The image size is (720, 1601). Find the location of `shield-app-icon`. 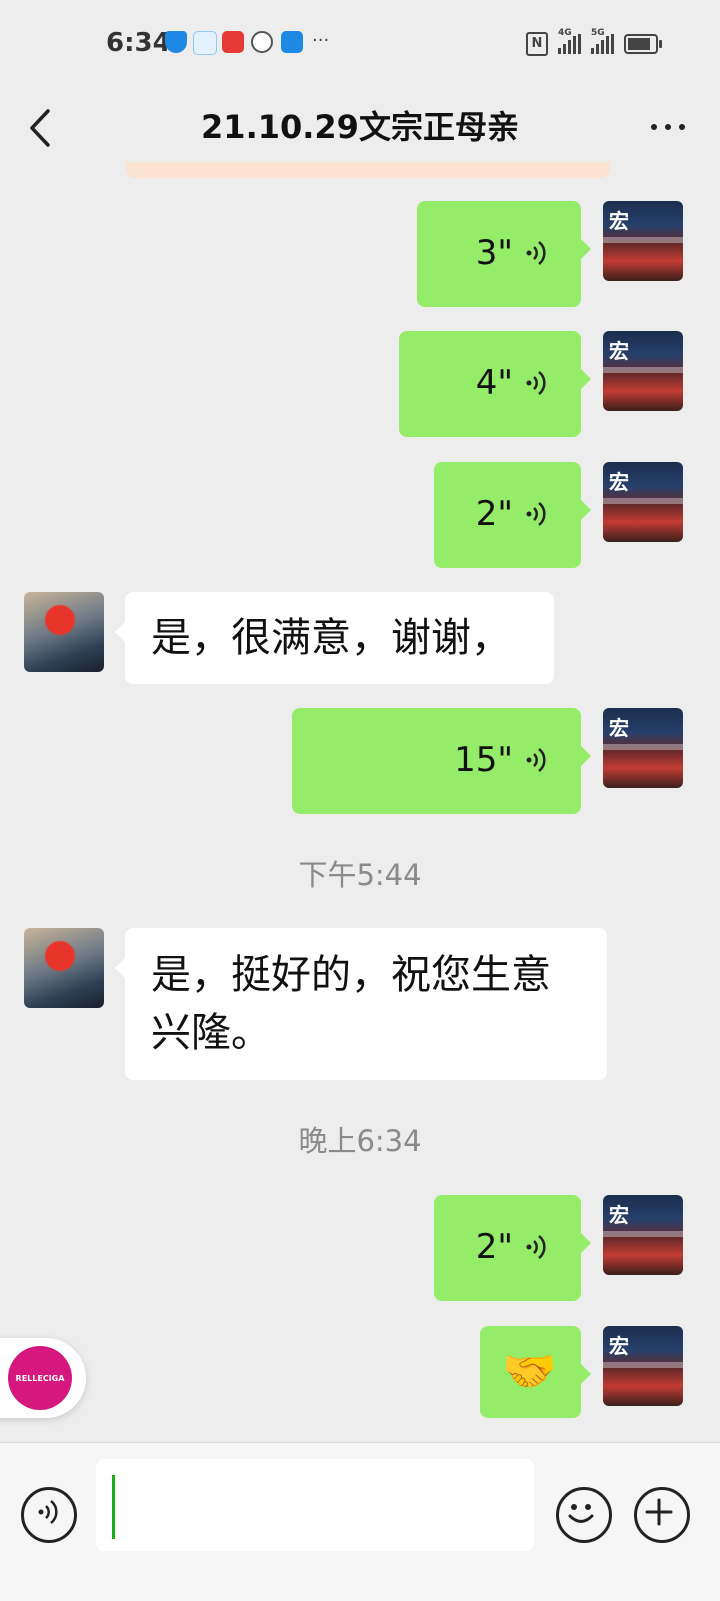

shield-app-icon is located at coordinates (176, 42).